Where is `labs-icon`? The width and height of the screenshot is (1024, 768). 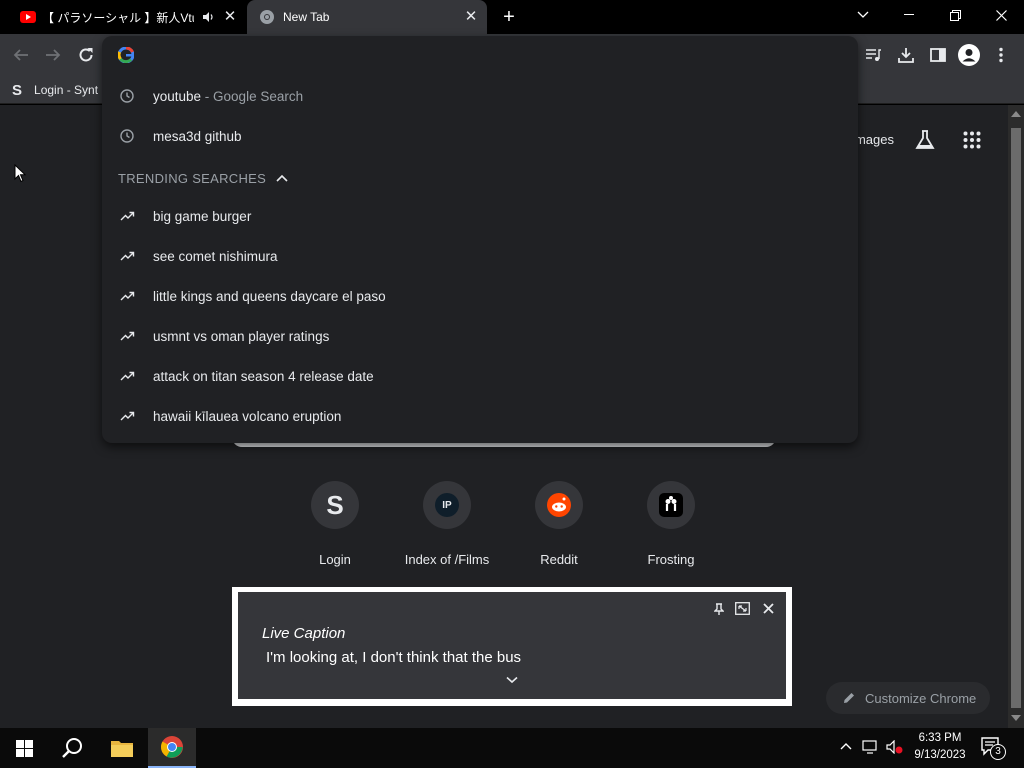 labs-icon is located at coordinates (925, 140).